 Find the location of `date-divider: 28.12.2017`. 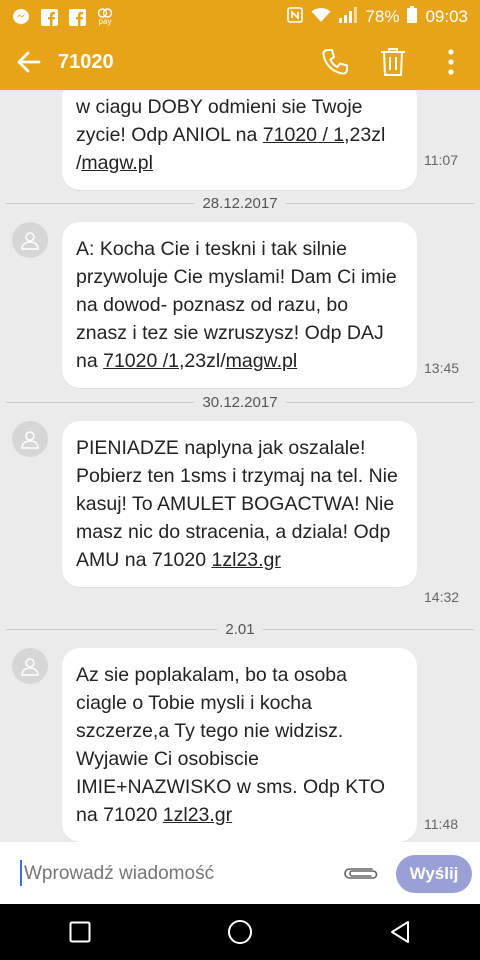

date-divider: 28.12.2017 is located at coordinates (240, 203).